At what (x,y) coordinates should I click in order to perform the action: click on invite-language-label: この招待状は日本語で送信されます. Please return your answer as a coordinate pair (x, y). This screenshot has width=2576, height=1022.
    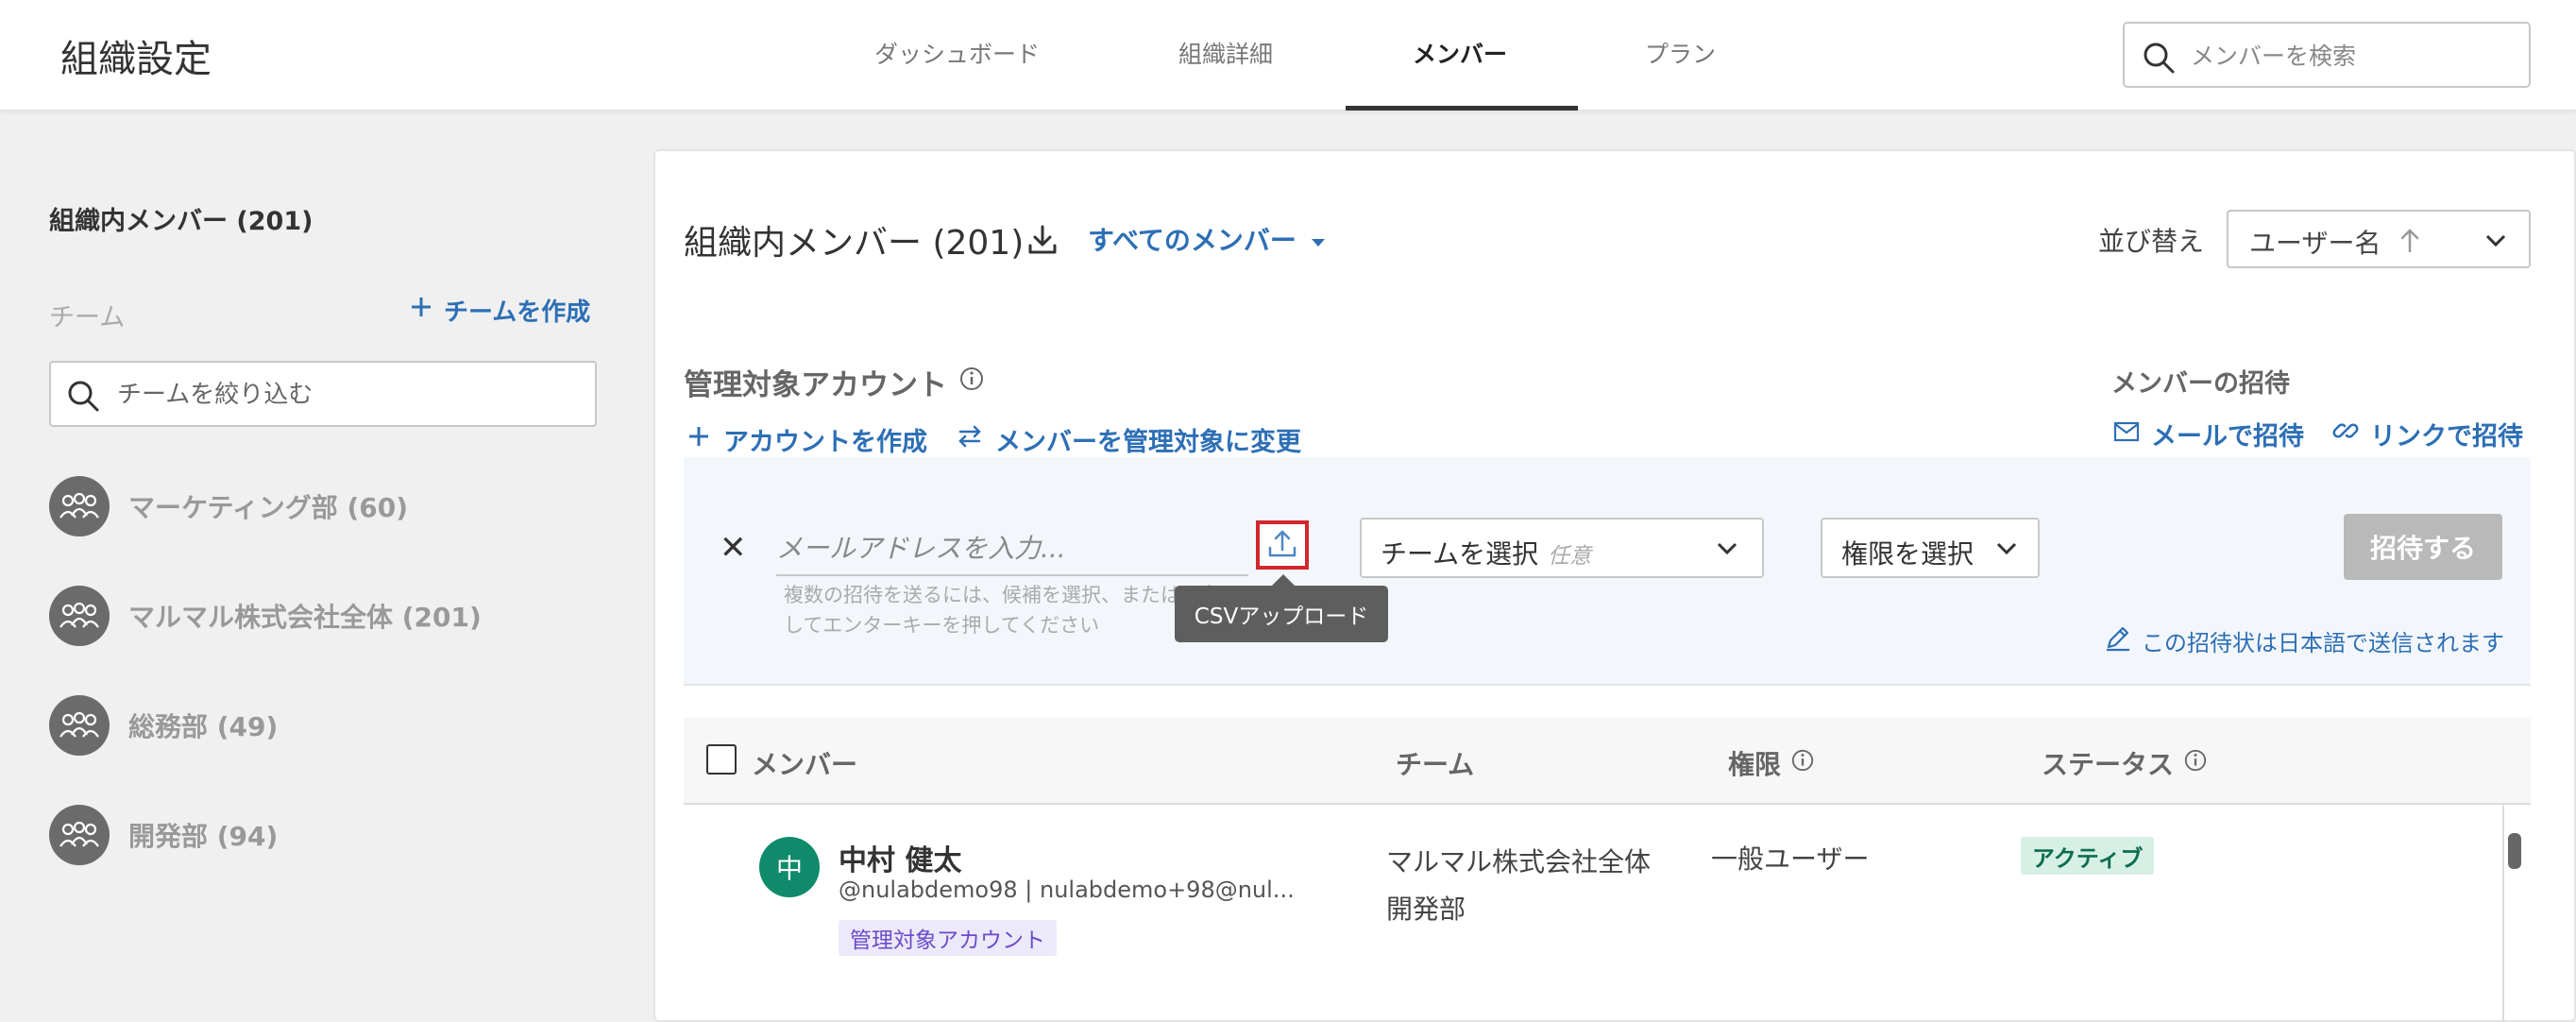
    Looking at the image, I should click on (2323, 643).